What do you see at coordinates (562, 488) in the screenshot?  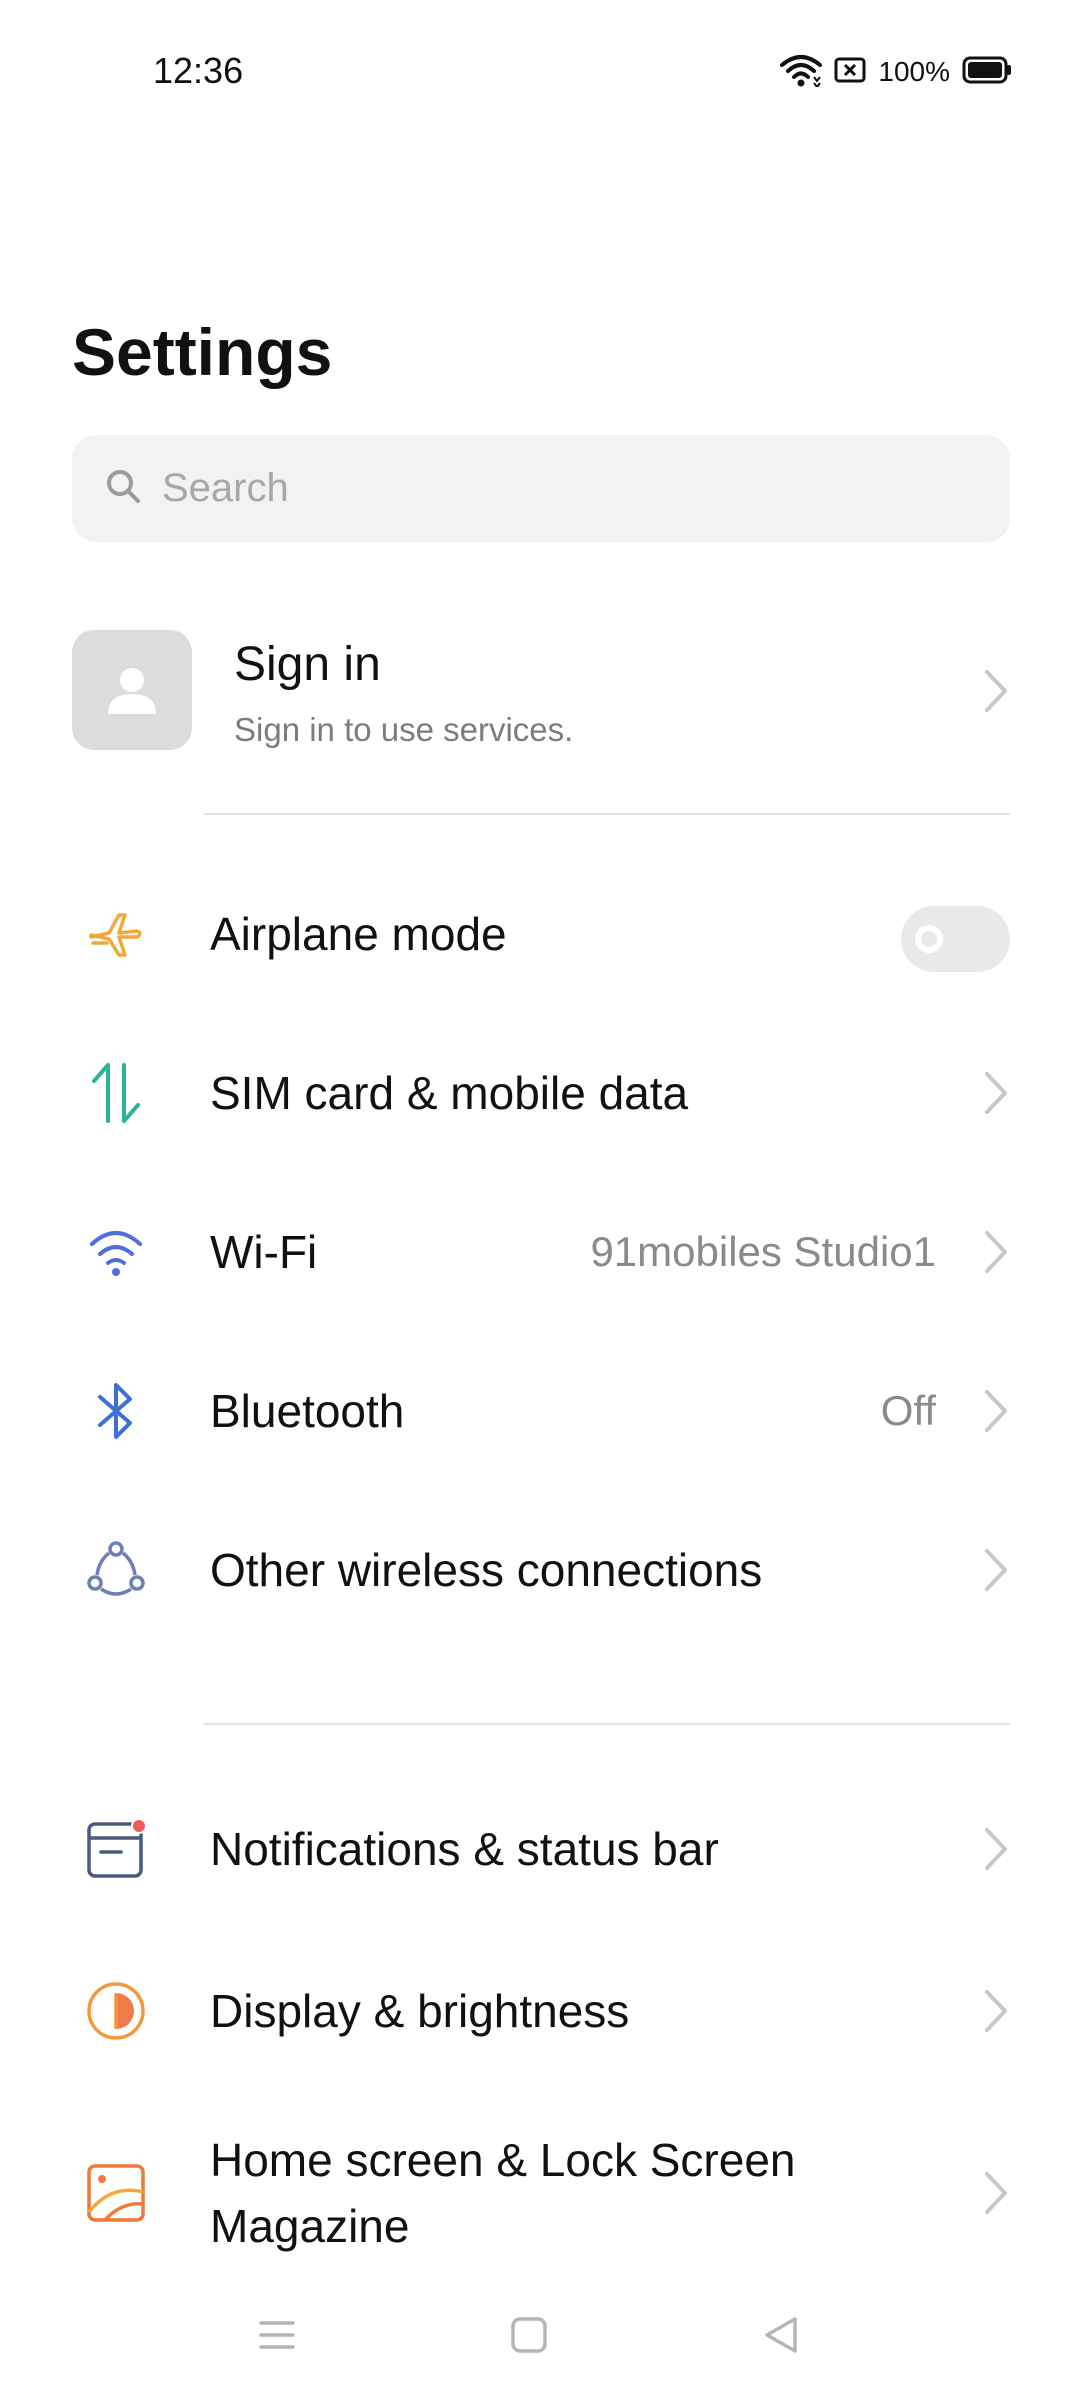 I see `search-input` at bounding box center [562, 488].